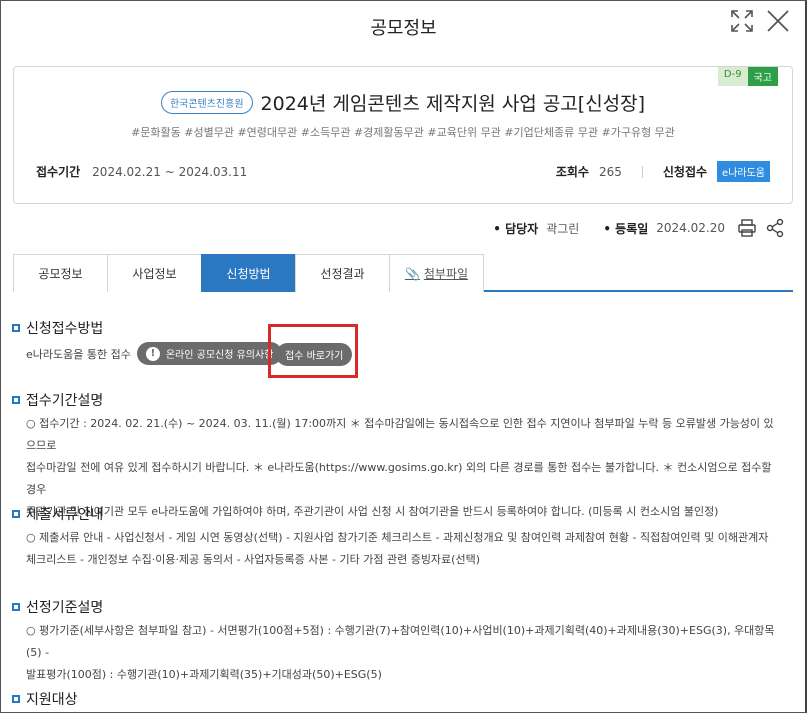  I want to click on dday-badge: D-9, so click(732, 76).